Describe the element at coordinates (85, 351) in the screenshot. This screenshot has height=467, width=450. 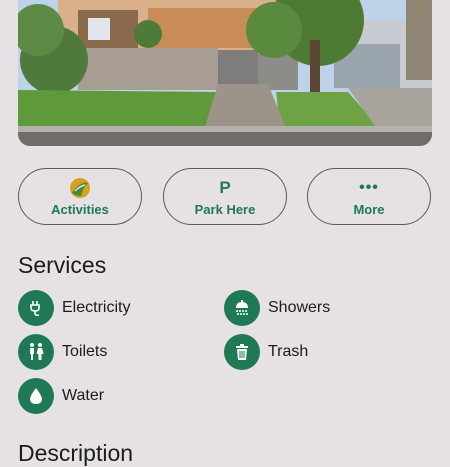
I see `service-label: Toilets` at that location.